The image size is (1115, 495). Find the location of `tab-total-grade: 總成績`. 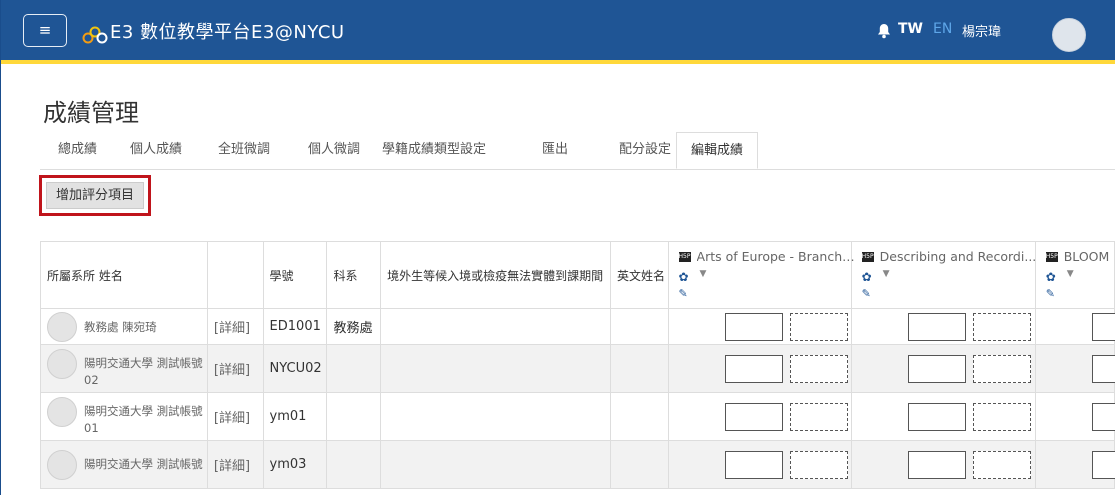

tab-total-grade: 總成績 is located at coordinates (77, 150).